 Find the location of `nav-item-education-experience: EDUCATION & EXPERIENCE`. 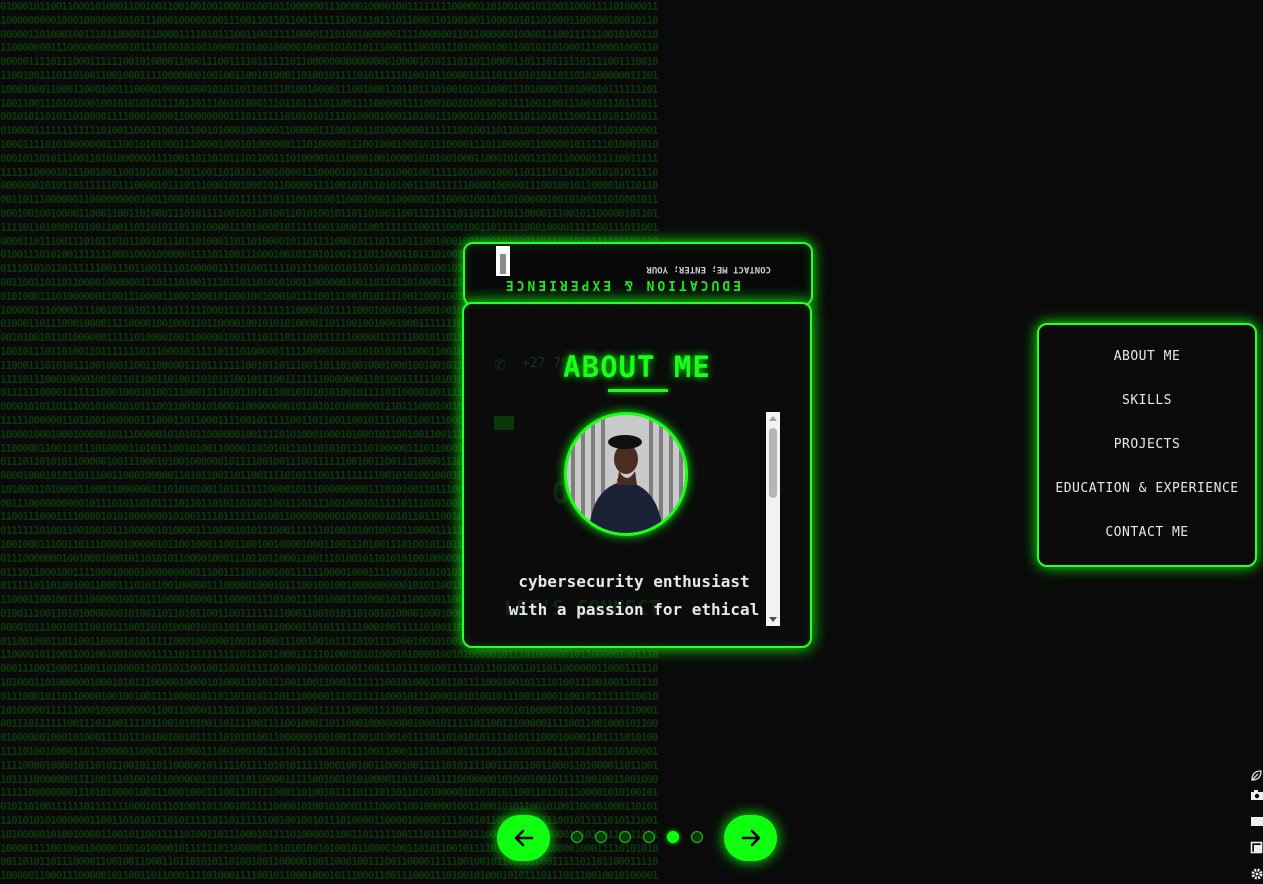

nav-item-education-experience: EDUCATION & EXPERIENCE is located at coordinates (1147, 488).